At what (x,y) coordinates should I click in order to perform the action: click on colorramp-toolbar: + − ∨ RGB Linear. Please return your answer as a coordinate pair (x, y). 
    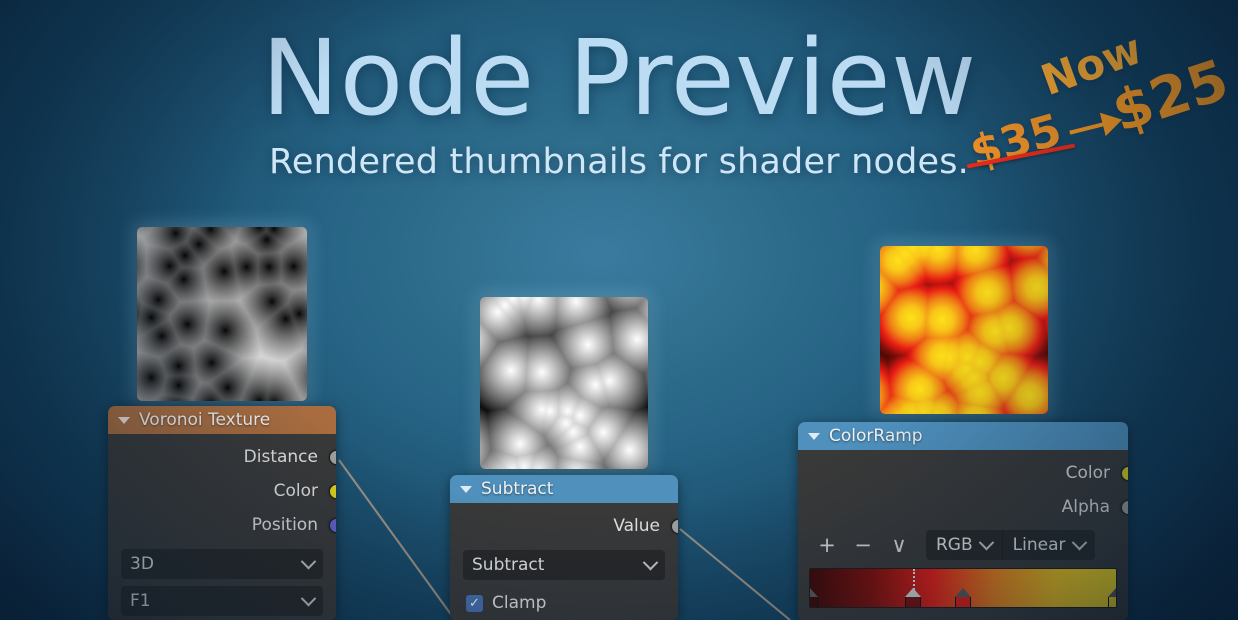
    Looking at the image, I should click on (963, 543).